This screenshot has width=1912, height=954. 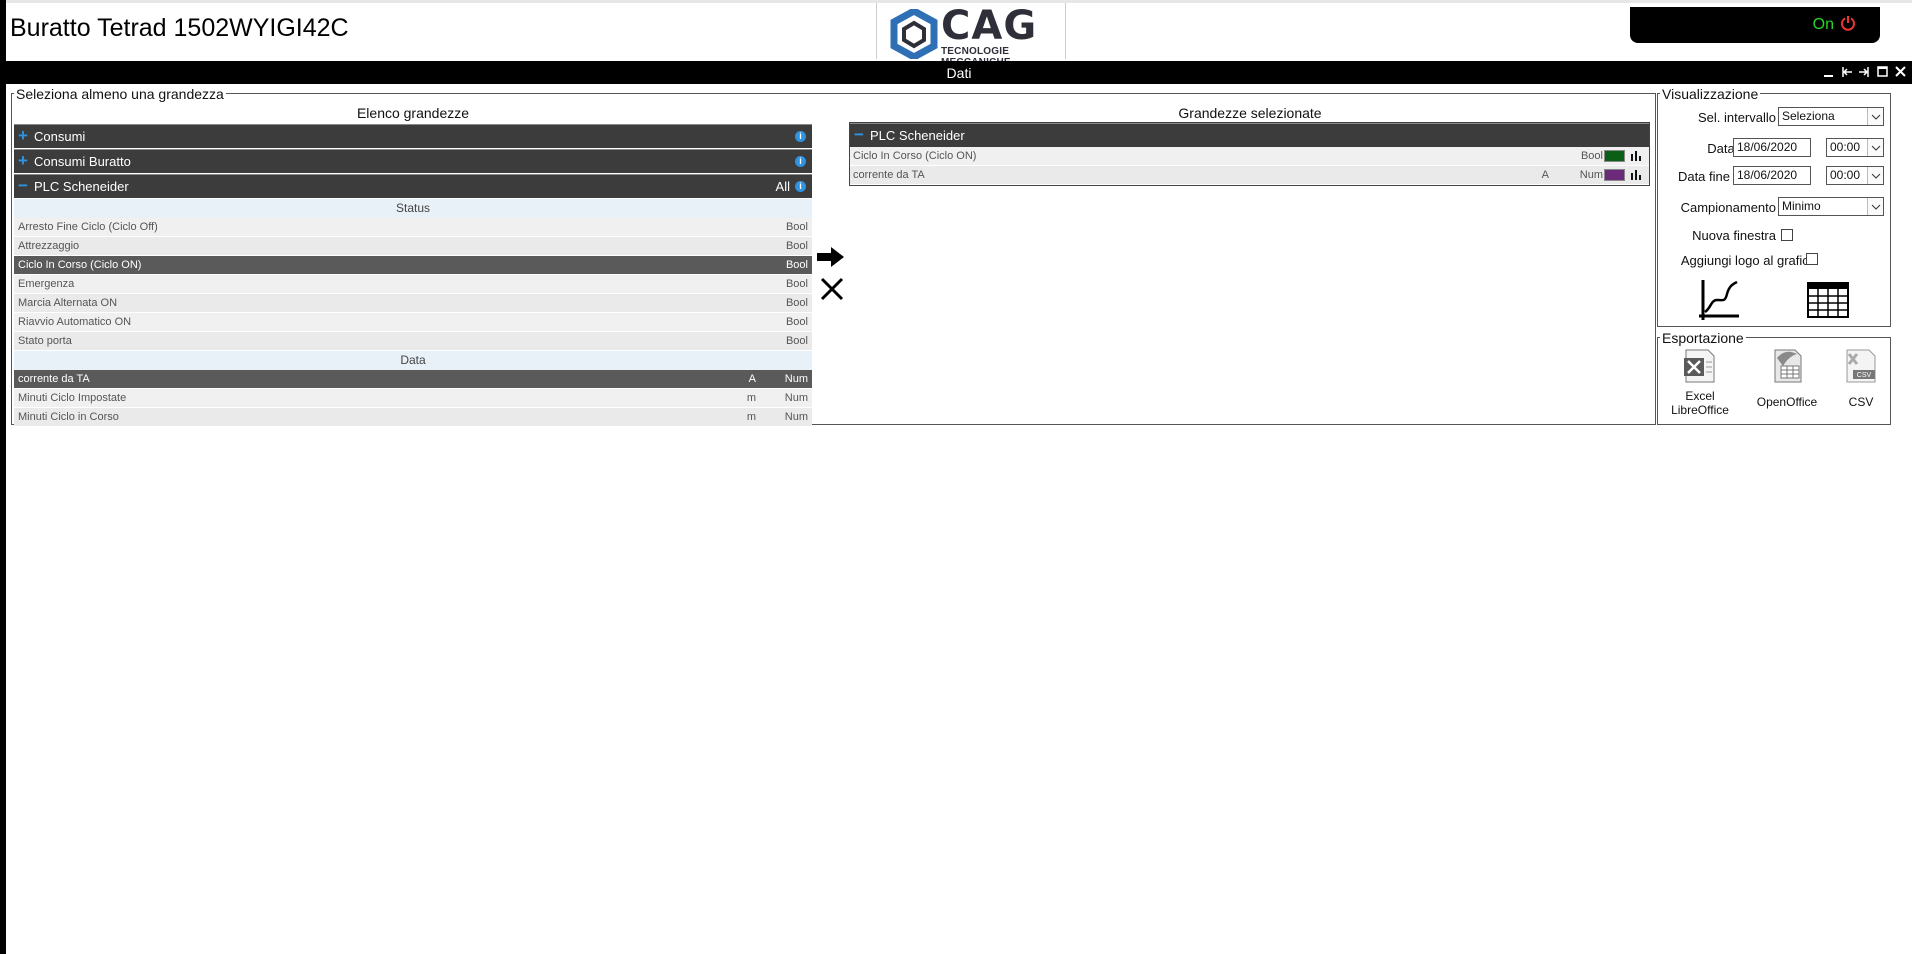 What do you see at coordinates (751, 417) in the screenshot?
I see `item-unit: m` at bounding box center [751, 417].